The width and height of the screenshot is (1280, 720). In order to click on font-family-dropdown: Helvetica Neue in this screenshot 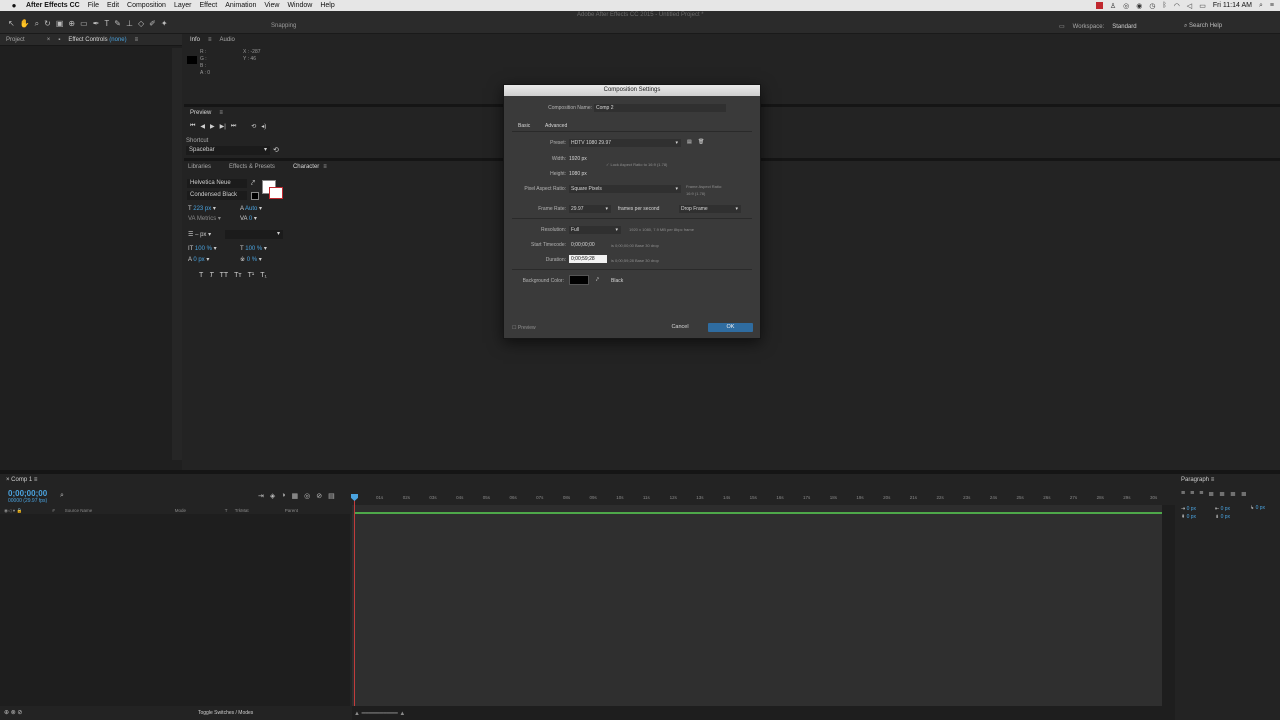, I will do `click(217, 183)`.